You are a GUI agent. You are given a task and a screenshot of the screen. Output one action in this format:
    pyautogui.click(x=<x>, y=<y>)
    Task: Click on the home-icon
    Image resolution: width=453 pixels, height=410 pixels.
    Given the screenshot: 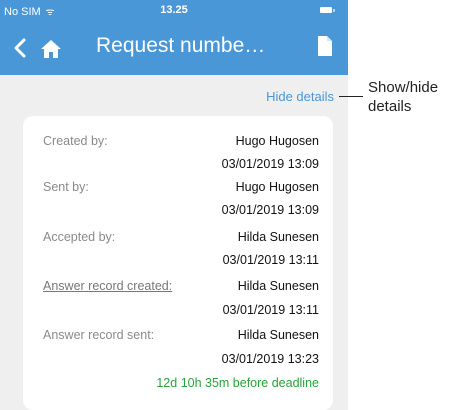 What is the action you would take?
    pyautogui.click(x=51, y=49)
    